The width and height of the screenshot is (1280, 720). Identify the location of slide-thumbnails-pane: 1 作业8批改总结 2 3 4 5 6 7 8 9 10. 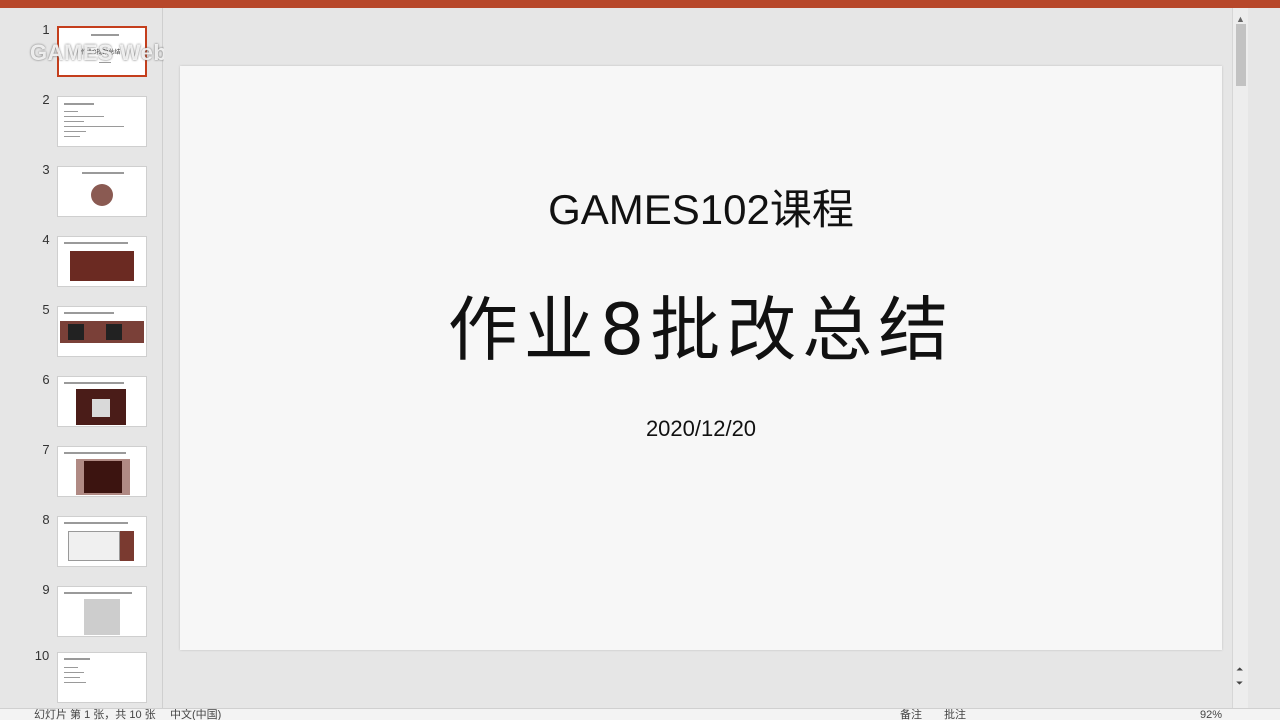
(81, 358).